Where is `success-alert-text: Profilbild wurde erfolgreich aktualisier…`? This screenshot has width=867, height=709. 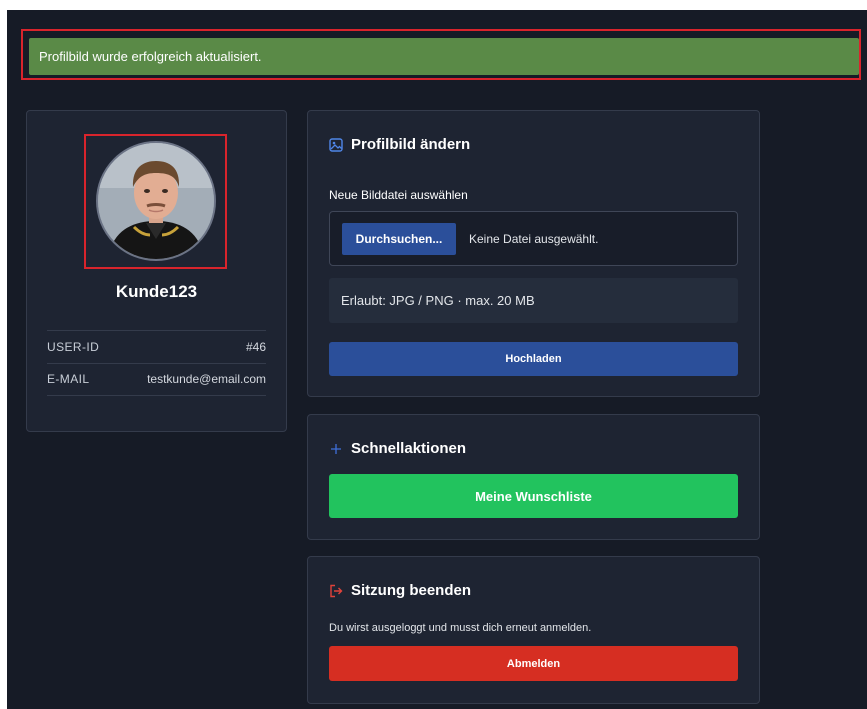 success-alert-text: Profilbild wurde erfolgreich aktualisier… is located at coordinates (150, 56).